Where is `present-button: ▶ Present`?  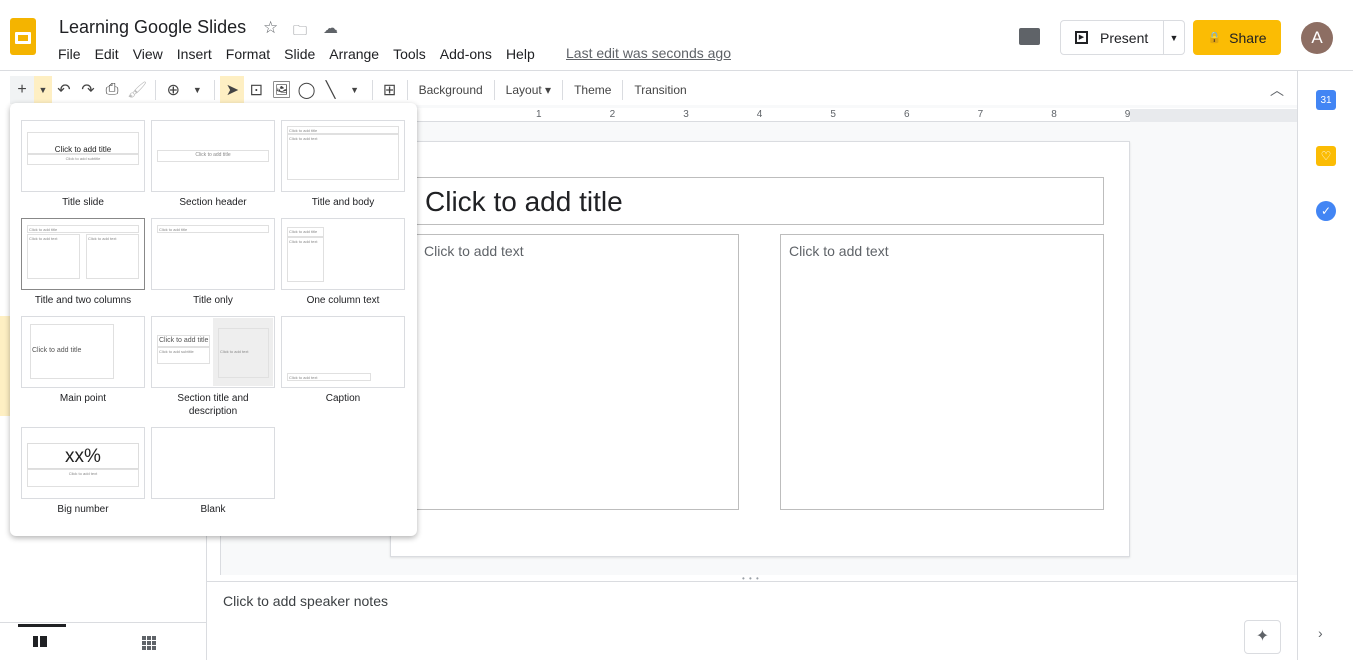 present-button: ▶ Present is located at coordinates (1112, 37).